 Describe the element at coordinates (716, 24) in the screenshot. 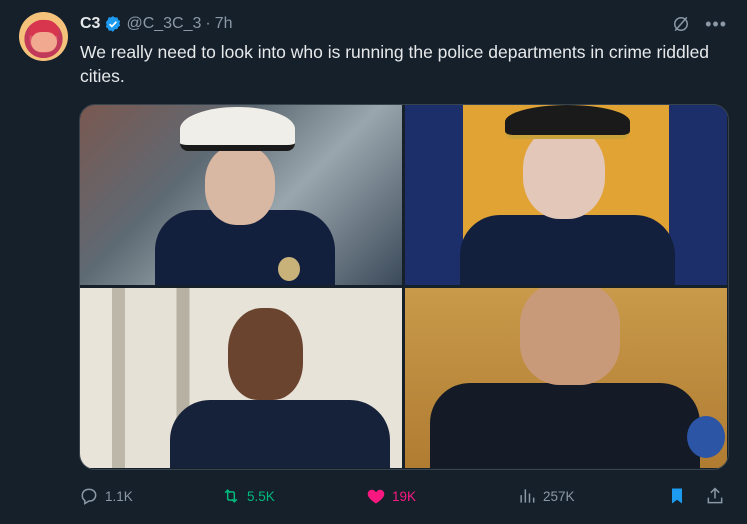

I see `more-icon: •••` at that location.